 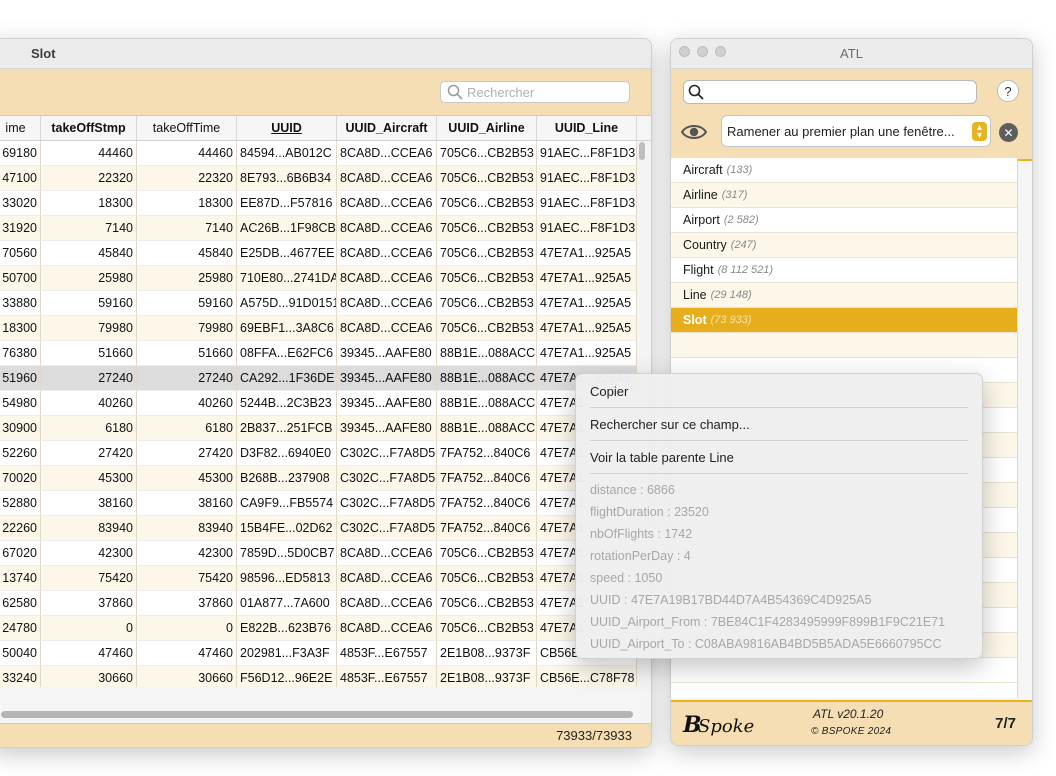 I want to click on table-cell: 88B1E...088ACC, so click(x=487, y=378).